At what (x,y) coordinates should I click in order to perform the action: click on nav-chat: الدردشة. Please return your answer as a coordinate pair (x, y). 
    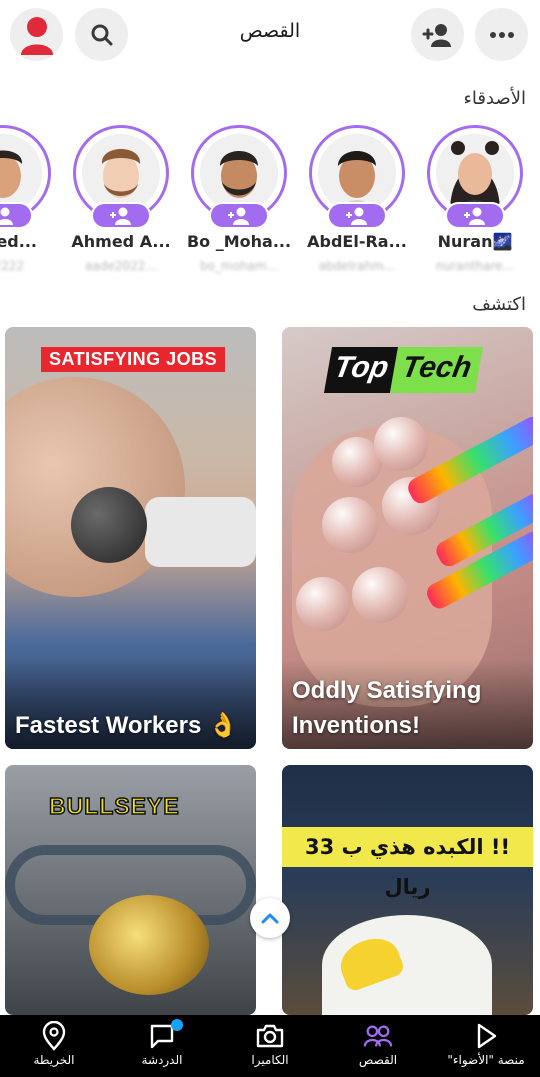
    Looking at the image, I should click on (162, 1046).